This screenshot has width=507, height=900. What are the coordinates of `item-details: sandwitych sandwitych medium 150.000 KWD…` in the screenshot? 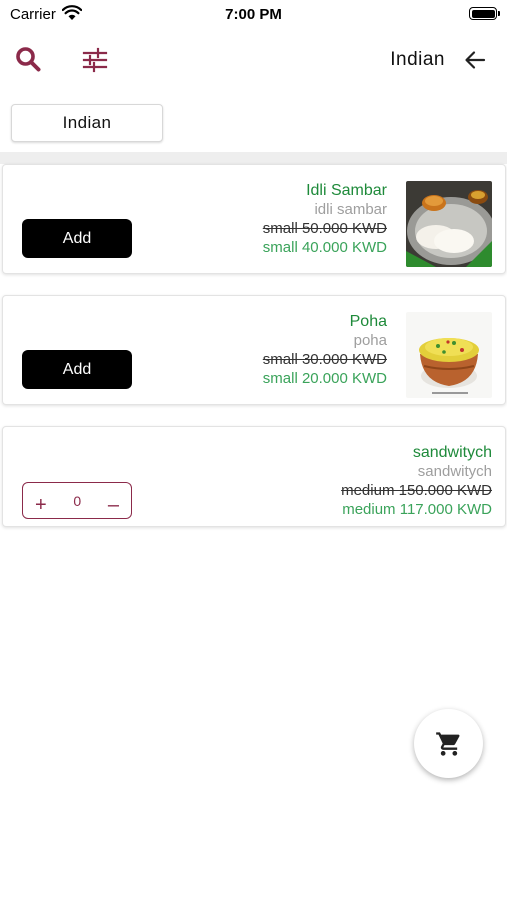 It's located at (416, 481).